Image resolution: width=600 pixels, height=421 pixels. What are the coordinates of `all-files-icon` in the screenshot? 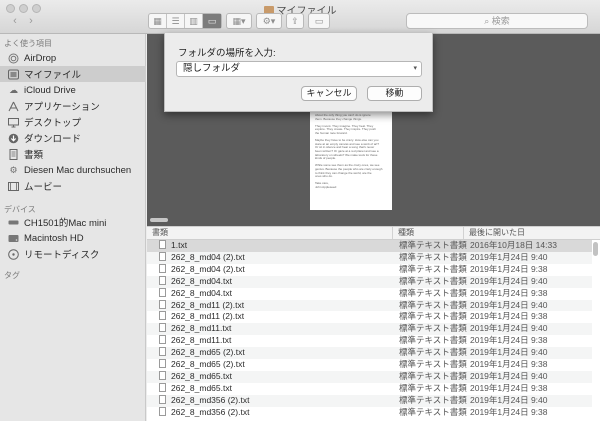 It's located at (13, 74).